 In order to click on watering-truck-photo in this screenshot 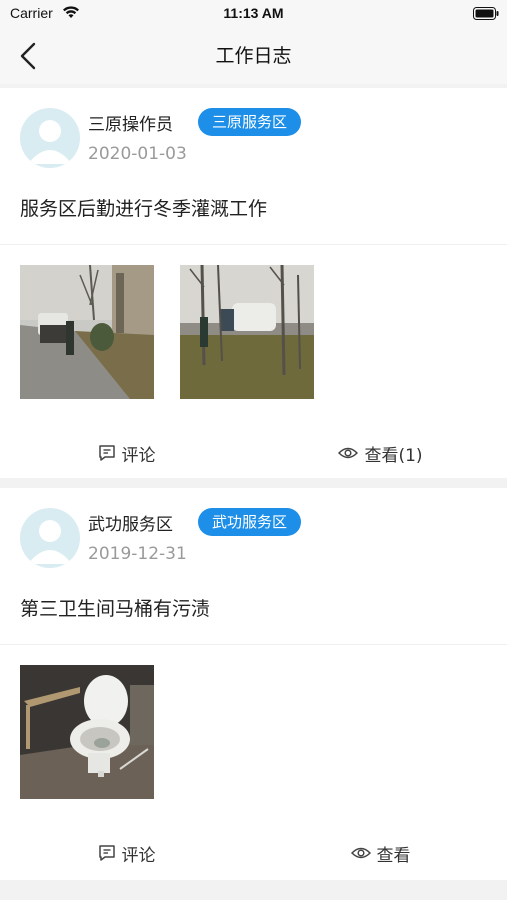, I will do `click(87, 332)`.